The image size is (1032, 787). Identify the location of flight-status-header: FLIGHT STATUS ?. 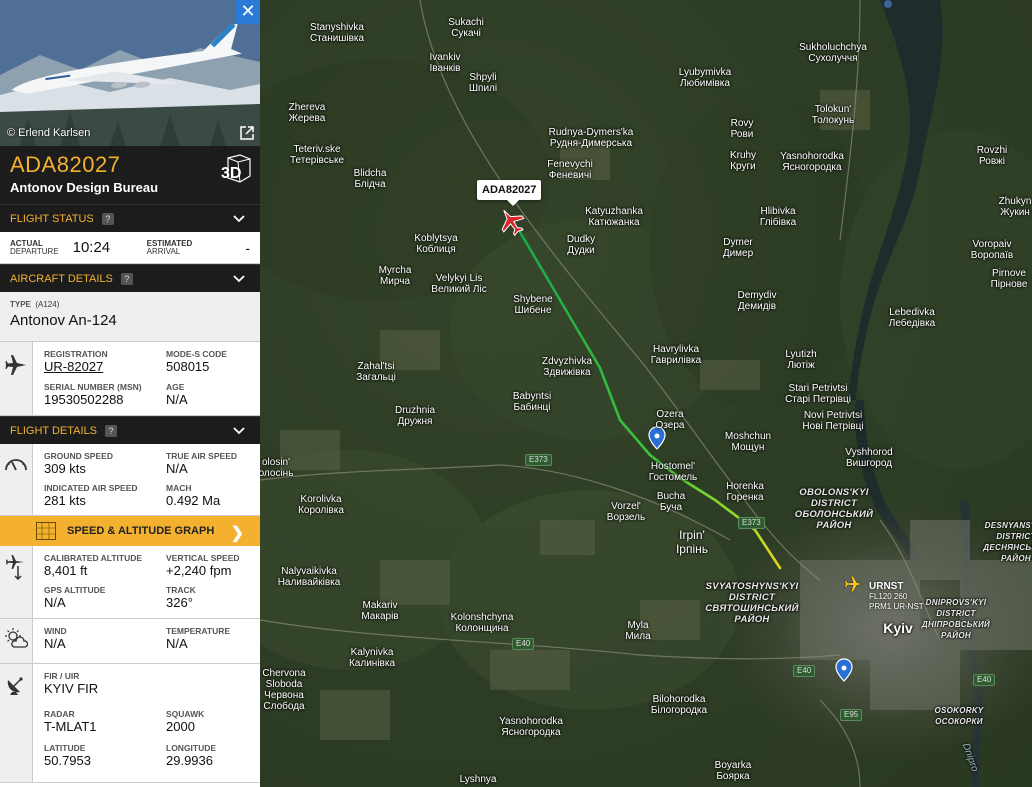
(130, 218).